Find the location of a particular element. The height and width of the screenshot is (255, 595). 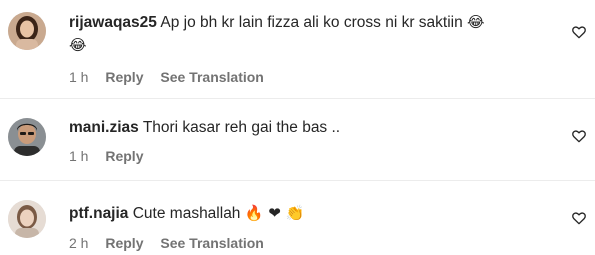

comment-username: rijawaqas25 is located at coordinates (113, 22).